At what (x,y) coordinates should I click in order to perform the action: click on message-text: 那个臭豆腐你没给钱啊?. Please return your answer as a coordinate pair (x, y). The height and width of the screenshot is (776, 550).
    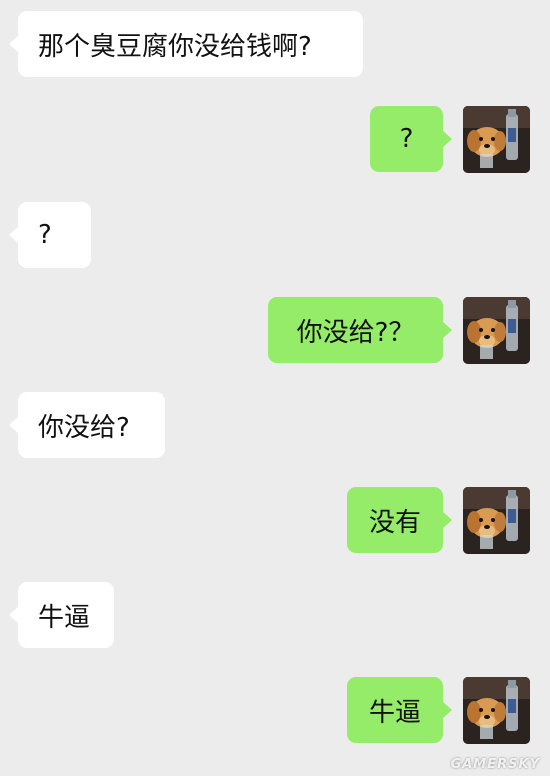
    Looking at the image, I should click on (175, 46).